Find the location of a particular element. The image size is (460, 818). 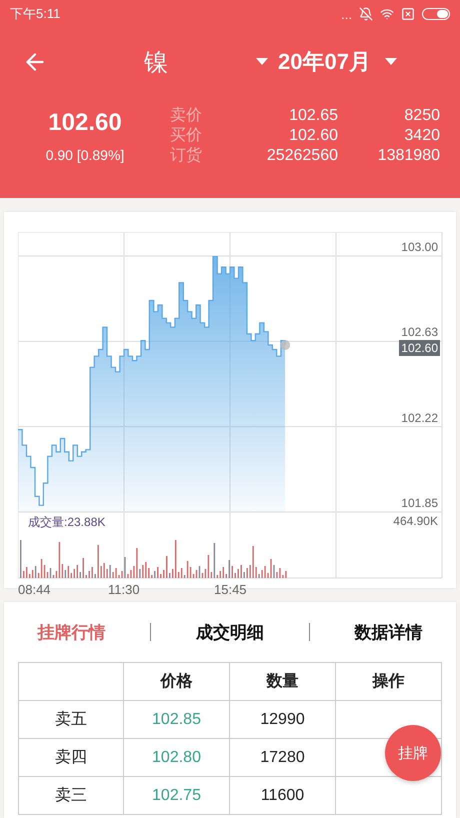

y-axis-label: 101.85 is located at coordinates (419, 503).